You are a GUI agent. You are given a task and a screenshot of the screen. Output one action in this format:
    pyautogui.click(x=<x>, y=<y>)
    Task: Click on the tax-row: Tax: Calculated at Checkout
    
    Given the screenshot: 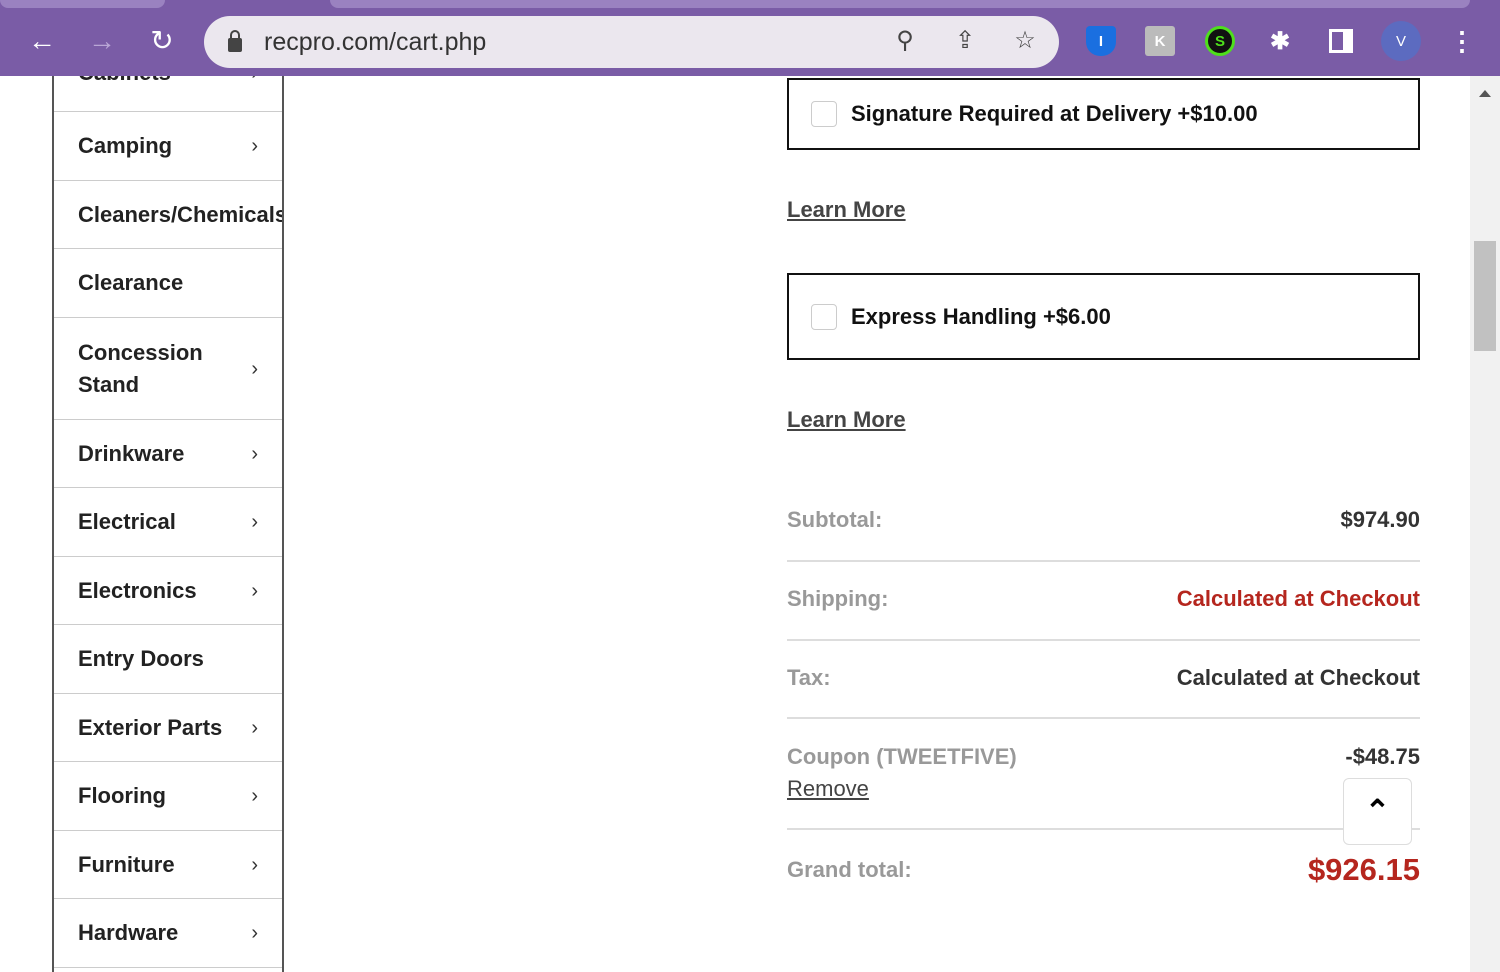 What is the action you would take?
    pyautogui.click(x=1103, y=678)
    